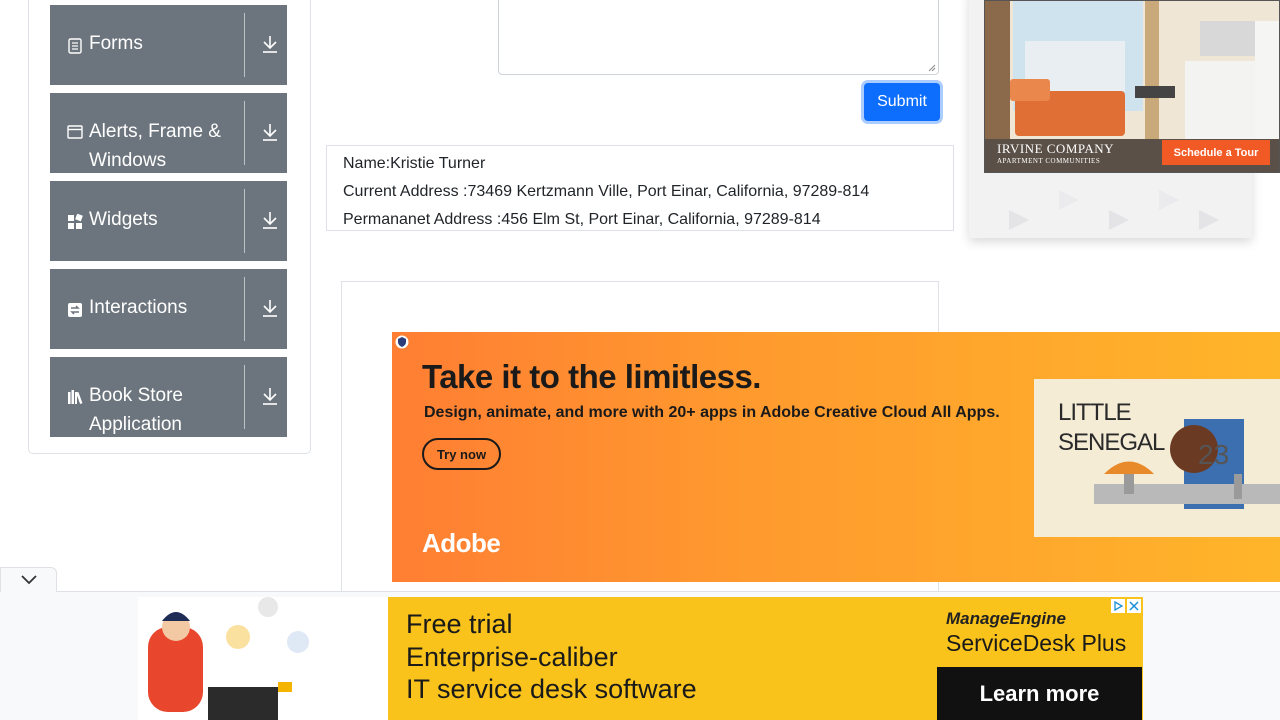 This screenshot has height=720, width=1280. I want to click on sidebar-group-bookstore: Book Store Application, so click(168, 397).